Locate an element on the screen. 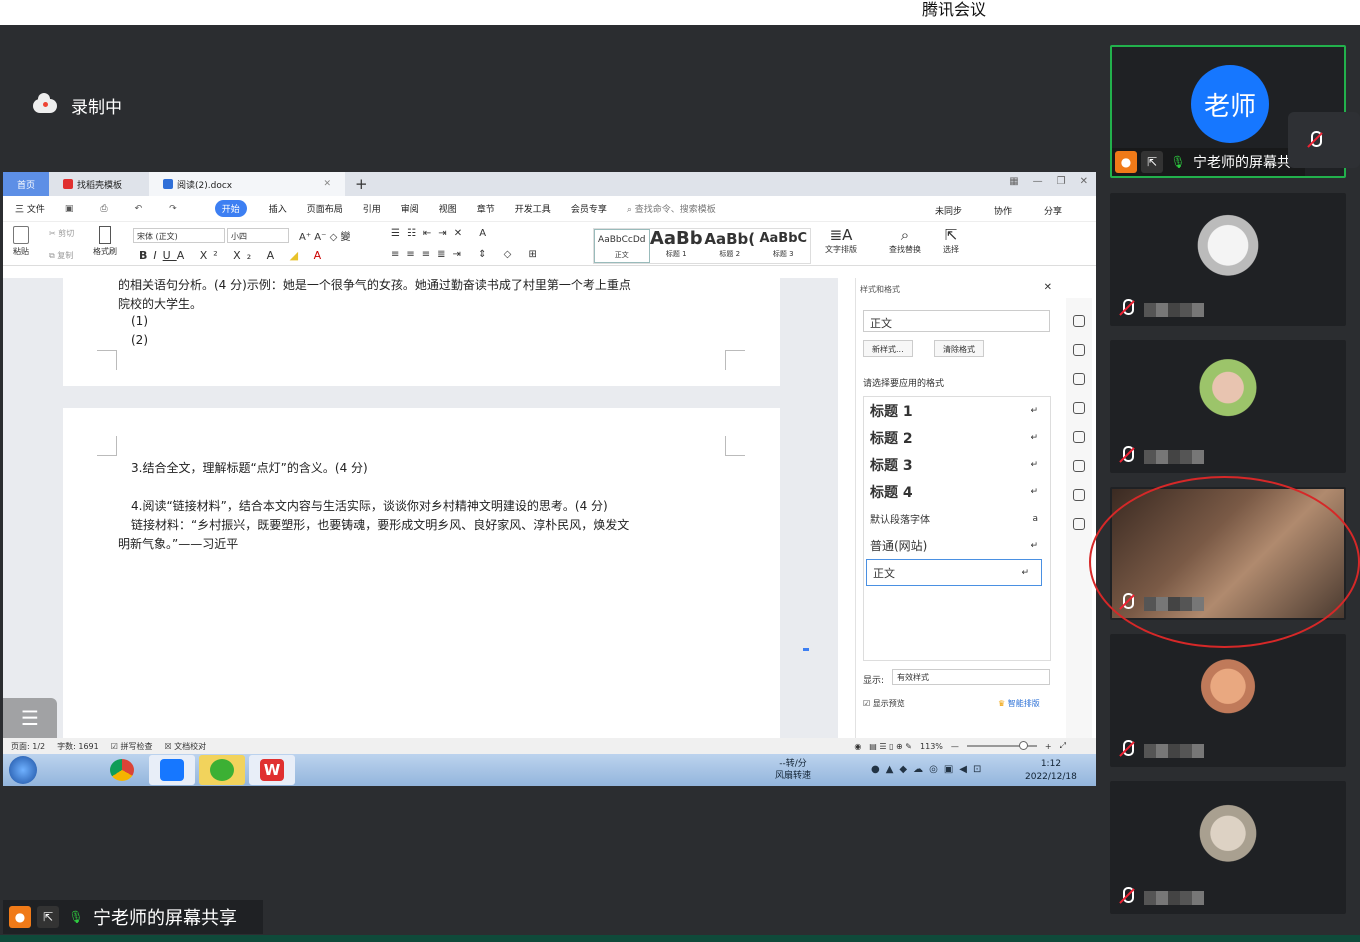  undo-icon: ↶ is located at coordinates (139, 209).